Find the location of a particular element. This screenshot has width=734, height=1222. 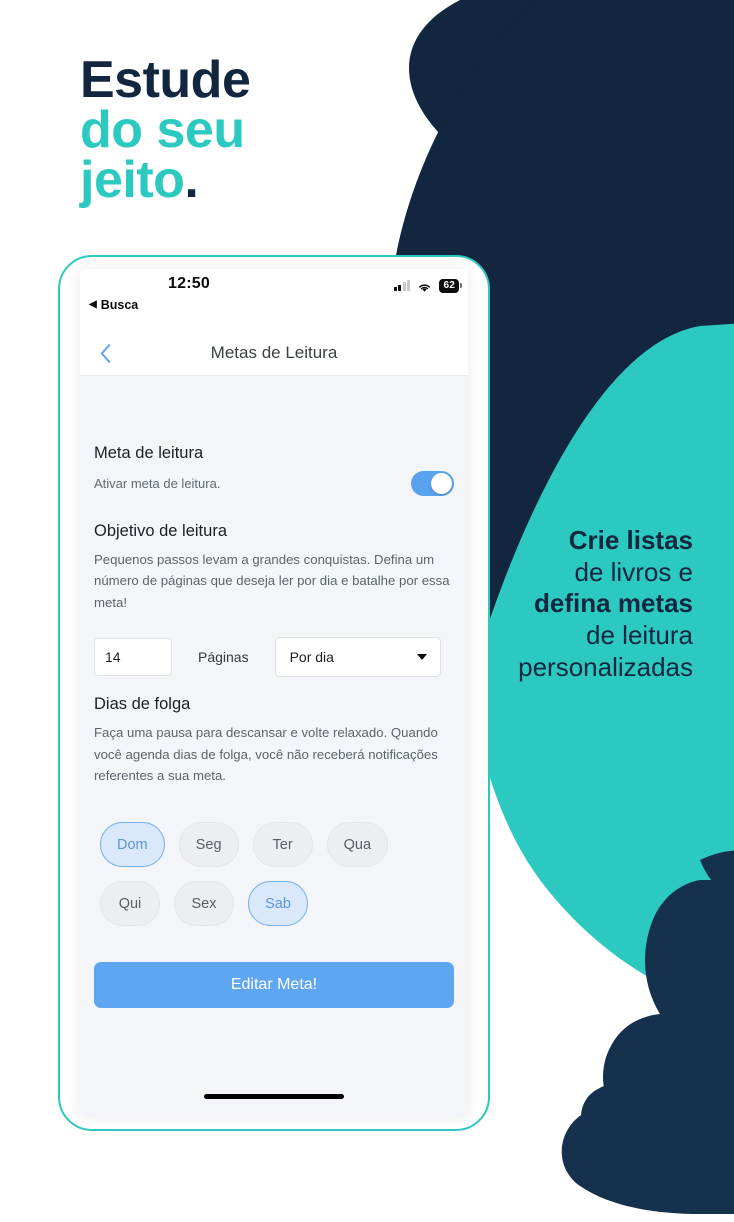

status-bar-back-label: Busca is located at coordinates (119, 305).